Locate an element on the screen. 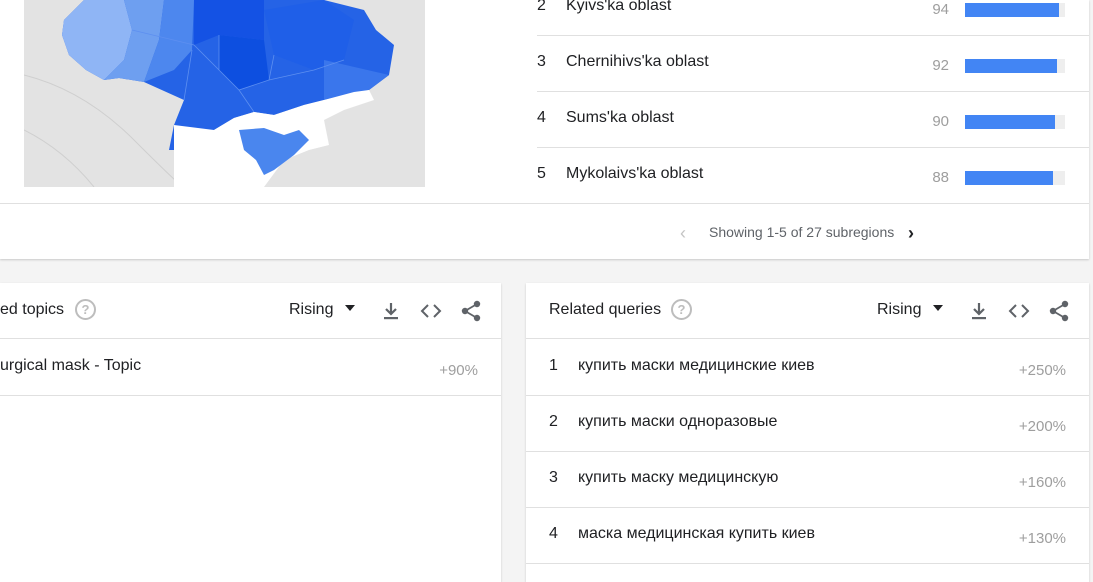 This screenshot has height=582, width=1093. region-map is located at coordinates (224, 93).